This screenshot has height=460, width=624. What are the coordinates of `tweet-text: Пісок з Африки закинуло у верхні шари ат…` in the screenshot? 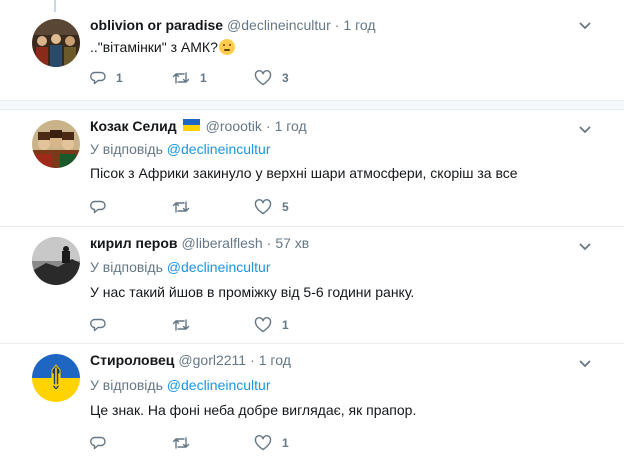 It's located at (304, 173).